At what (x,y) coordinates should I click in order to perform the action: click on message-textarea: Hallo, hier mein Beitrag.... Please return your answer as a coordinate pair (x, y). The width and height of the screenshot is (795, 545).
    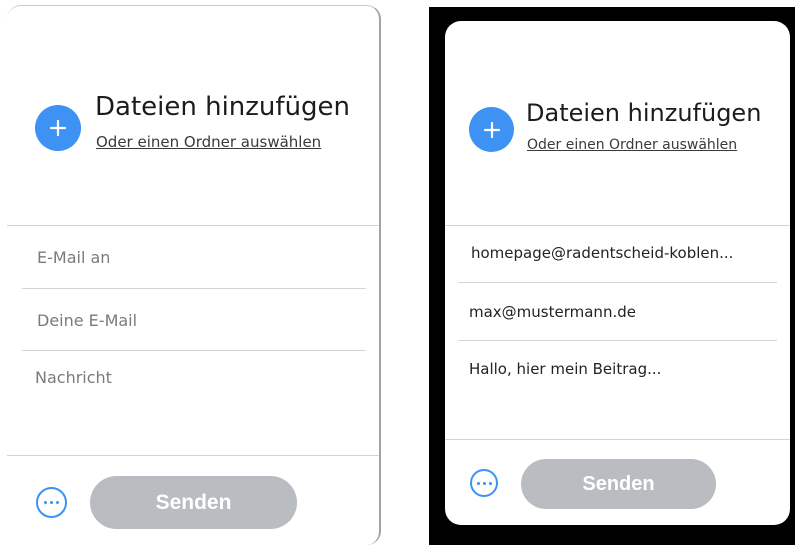
    Looking at the image, I should click on (619, 369).